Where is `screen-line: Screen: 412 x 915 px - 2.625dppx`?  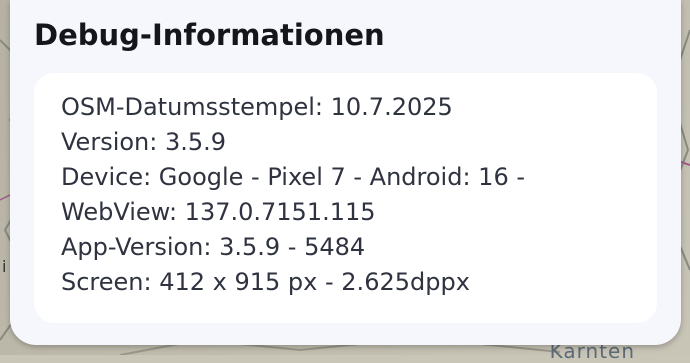
screen-line: Screen: 412 x 915 px - 2.625dppx is located at coordinates (265, 282).